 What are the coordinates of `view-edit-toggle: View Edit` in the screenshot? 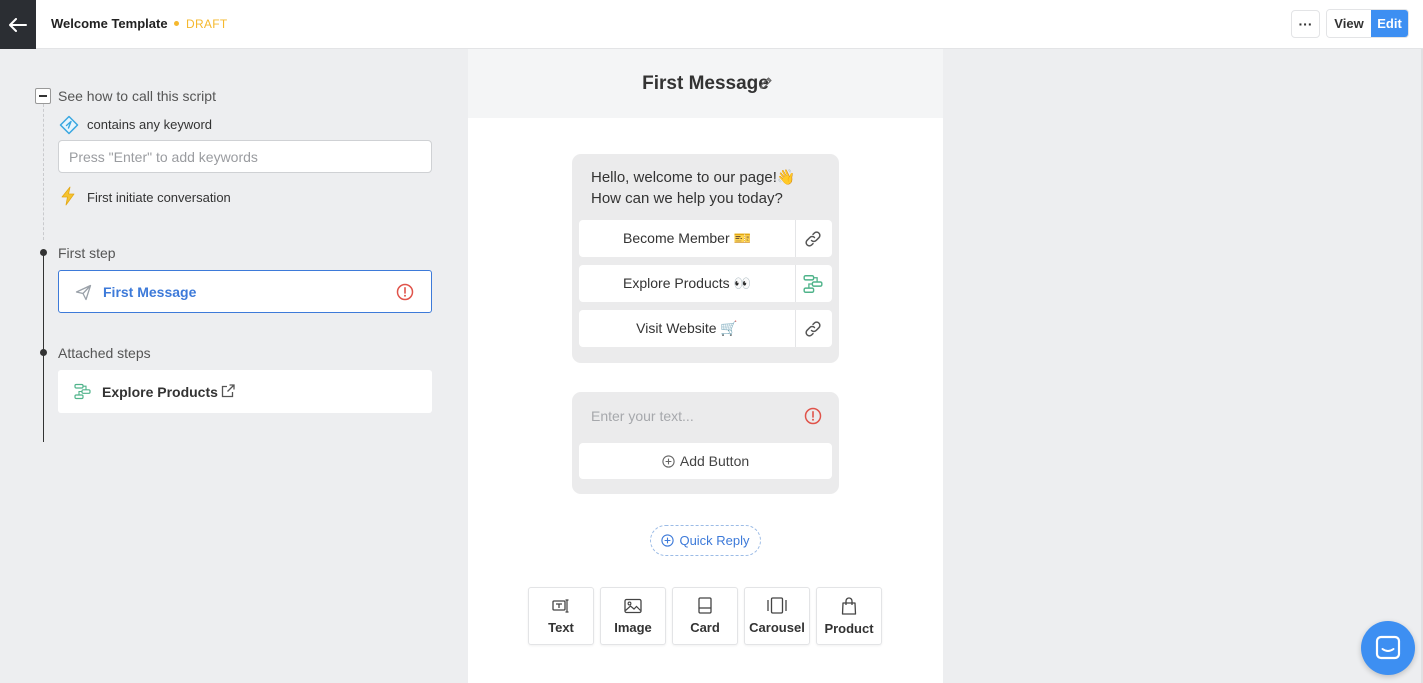 It's located at (1367, 23).